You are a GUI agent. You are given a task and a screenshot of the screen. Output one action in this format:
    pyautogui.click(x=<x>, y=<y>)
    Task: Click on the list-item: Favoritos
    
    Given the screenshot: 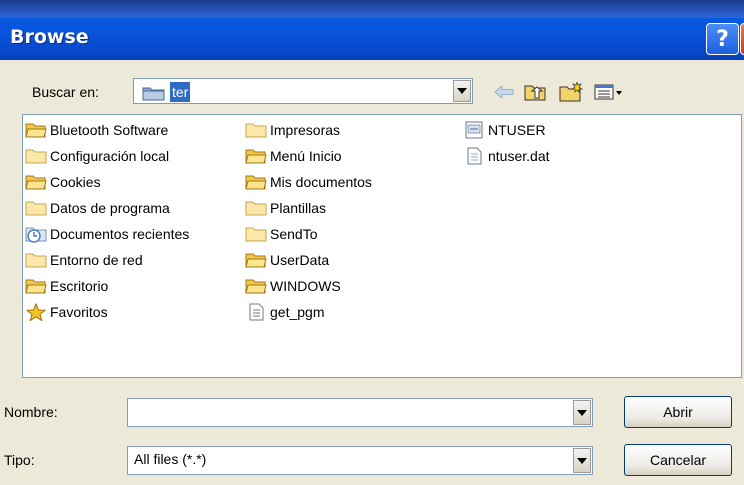 What is the action you would take?
    pyautogui.click(x=66, y=312)
    